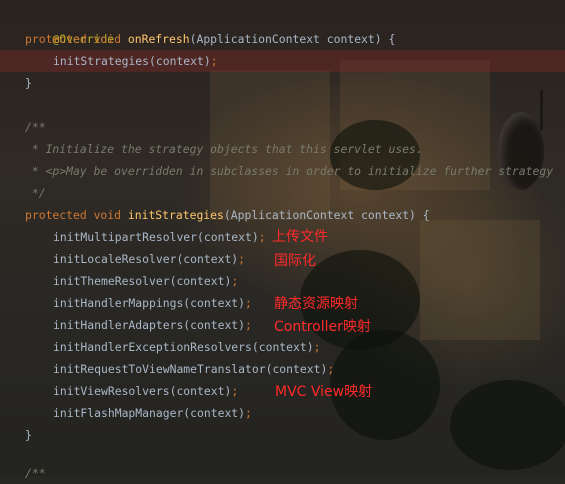 Image resolution: width=565 pixels, height=484 pixels. What do you see at coordinates (322, 327) in the screenshot?
I see `note-handler-adapters: Controller映射` at bounding box center [322, 327].